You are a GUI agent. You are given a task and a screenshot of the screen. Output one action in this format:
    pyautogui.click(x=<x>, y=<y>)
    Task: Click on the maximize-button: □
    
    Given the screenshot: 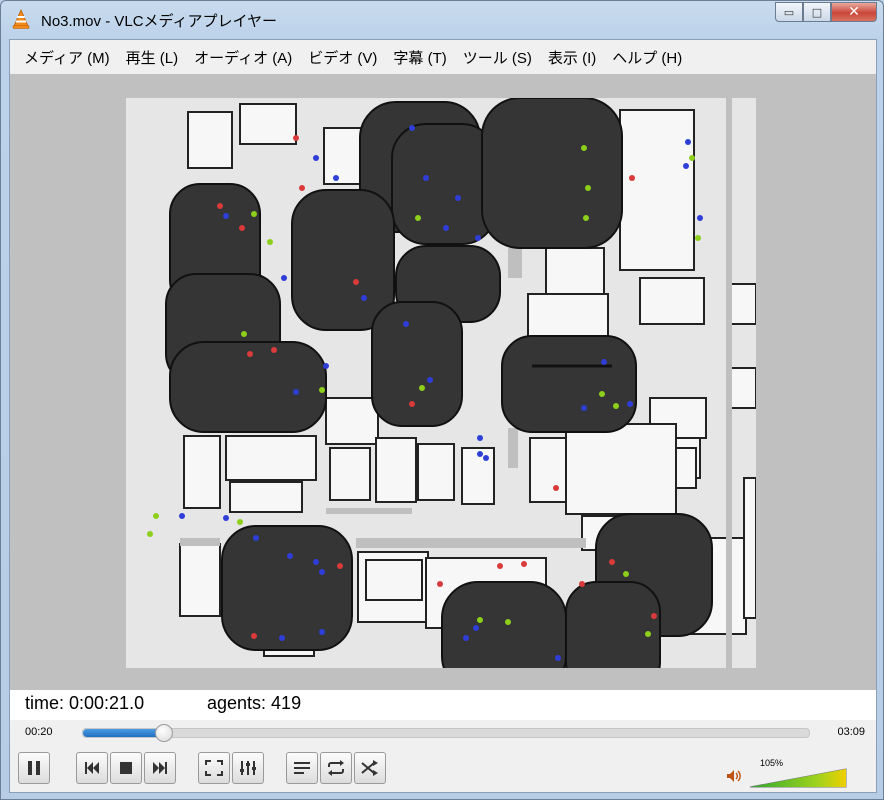 What is the action you would take?
    pyautogui.click(x=817, y=12)
    